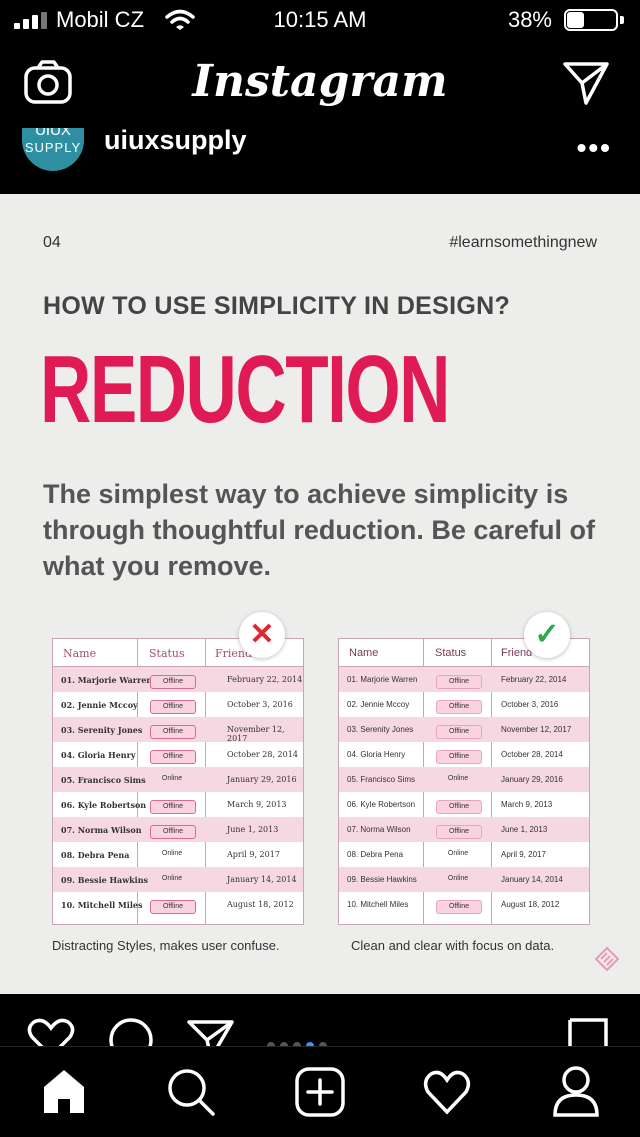  I want to click on column-header: Friend, so click(517, 653).